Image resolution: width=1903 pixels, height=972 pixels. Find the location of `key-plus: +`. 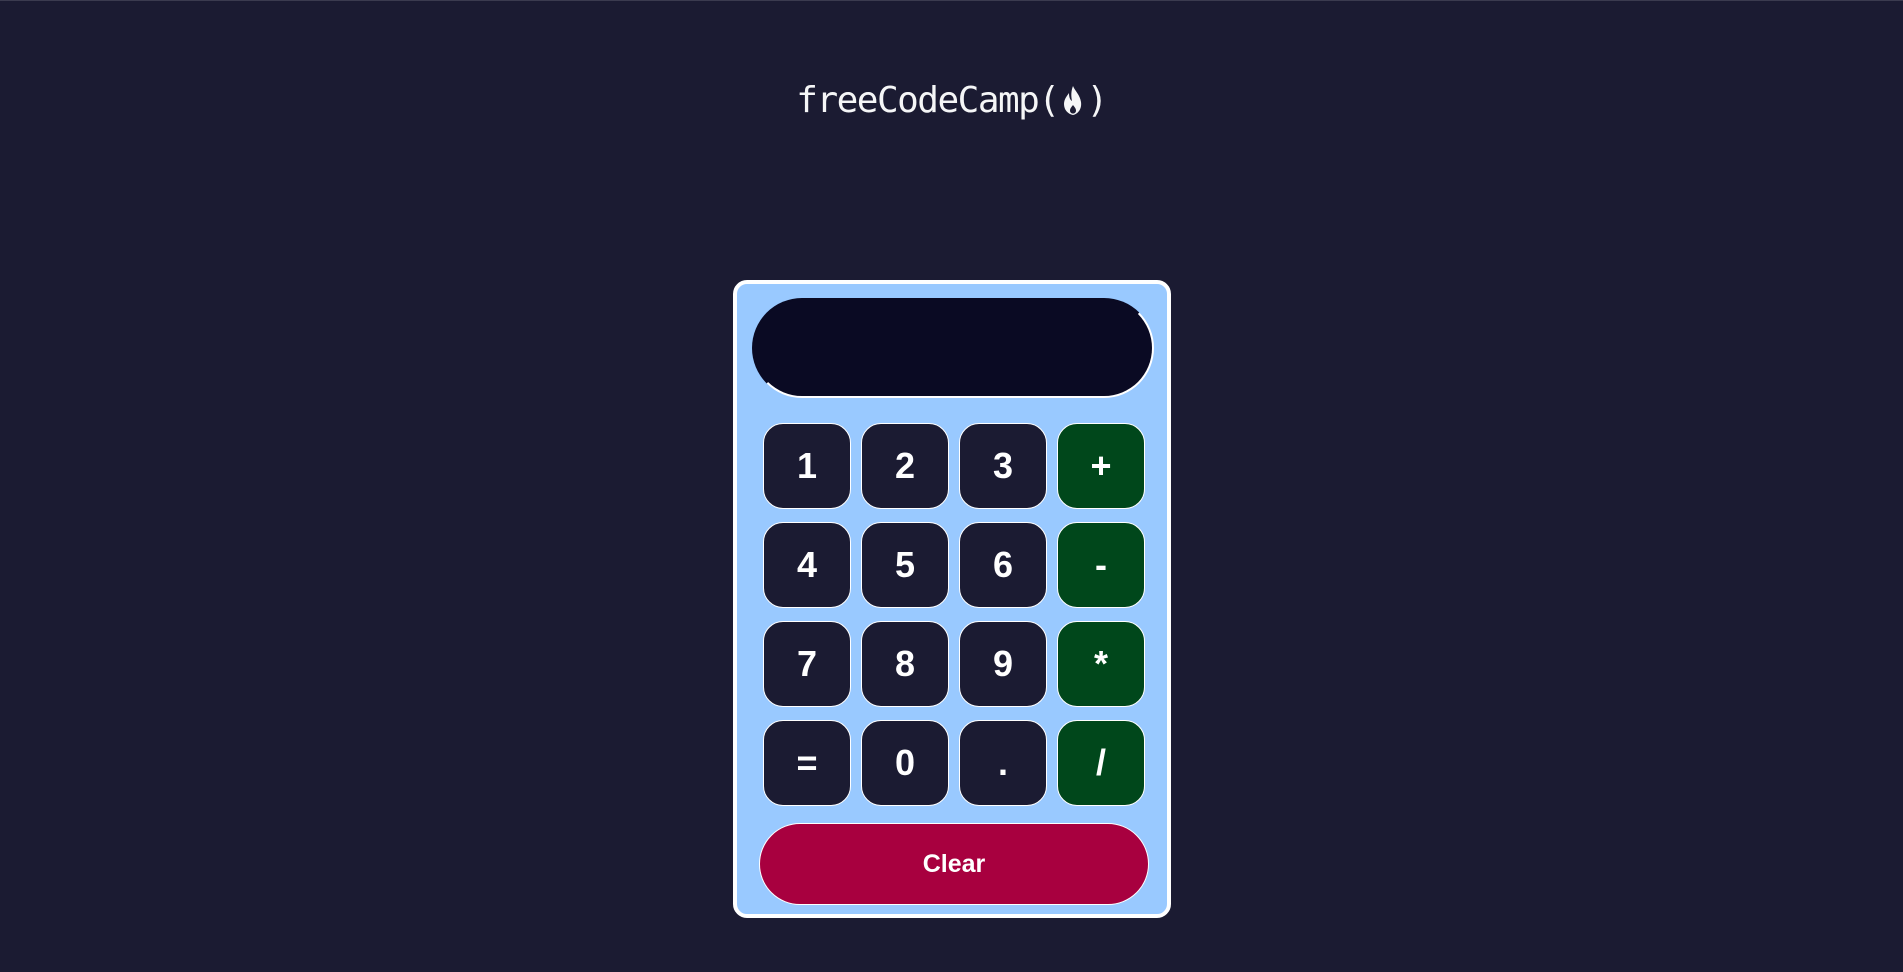

key-plus: + is located at coordinates (1101, 466).